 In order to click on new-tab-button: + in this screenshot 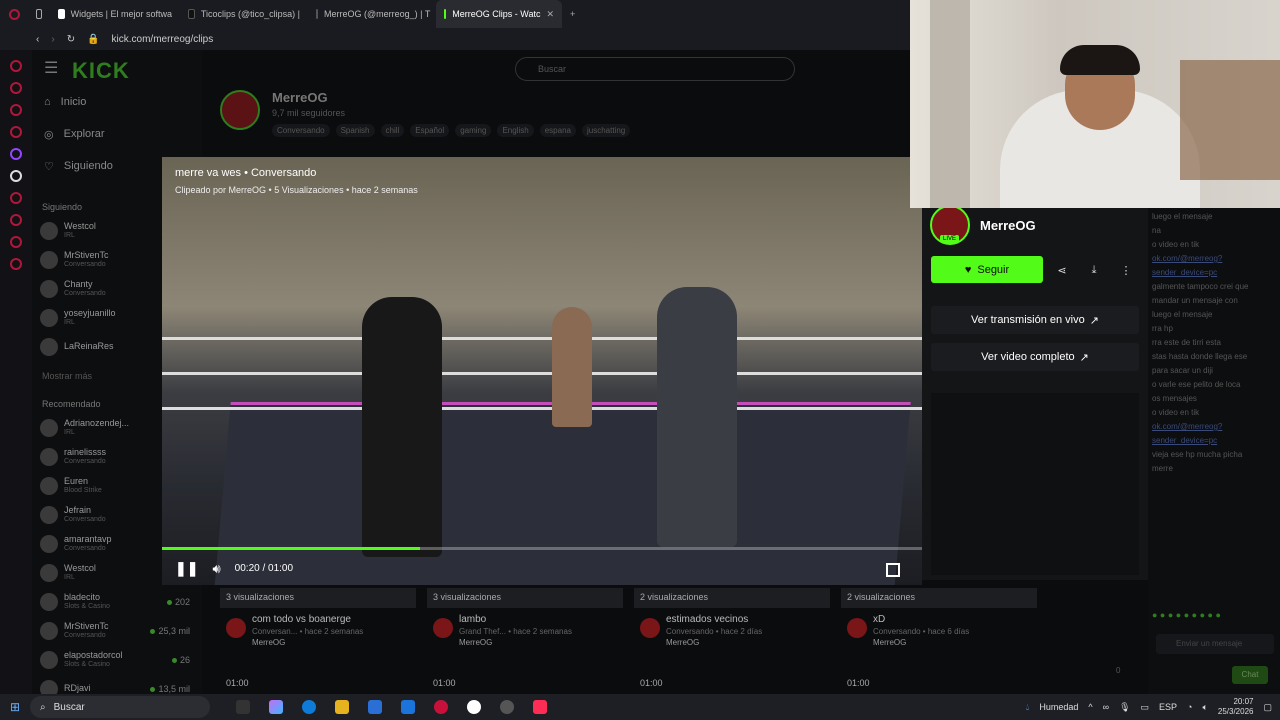, I will do `click(574, 14)`.